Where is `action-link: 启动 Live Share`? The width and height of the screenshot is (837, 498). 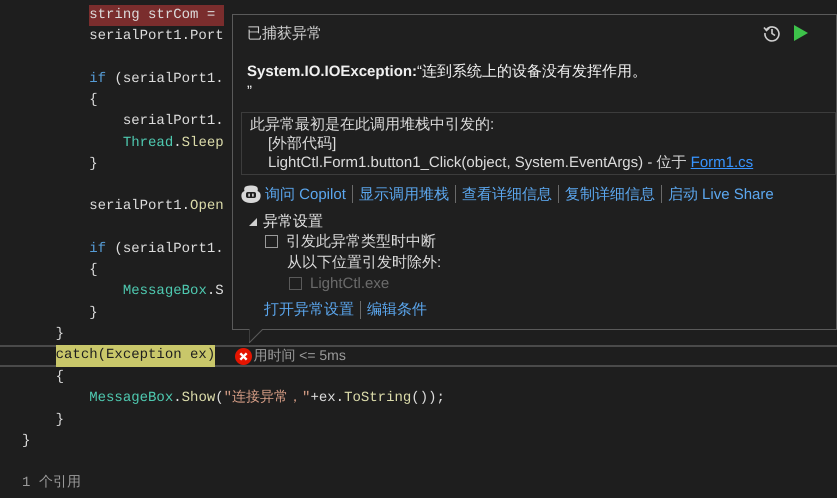
action-link: 启动 Live Share is located at coordinates (721, 194).